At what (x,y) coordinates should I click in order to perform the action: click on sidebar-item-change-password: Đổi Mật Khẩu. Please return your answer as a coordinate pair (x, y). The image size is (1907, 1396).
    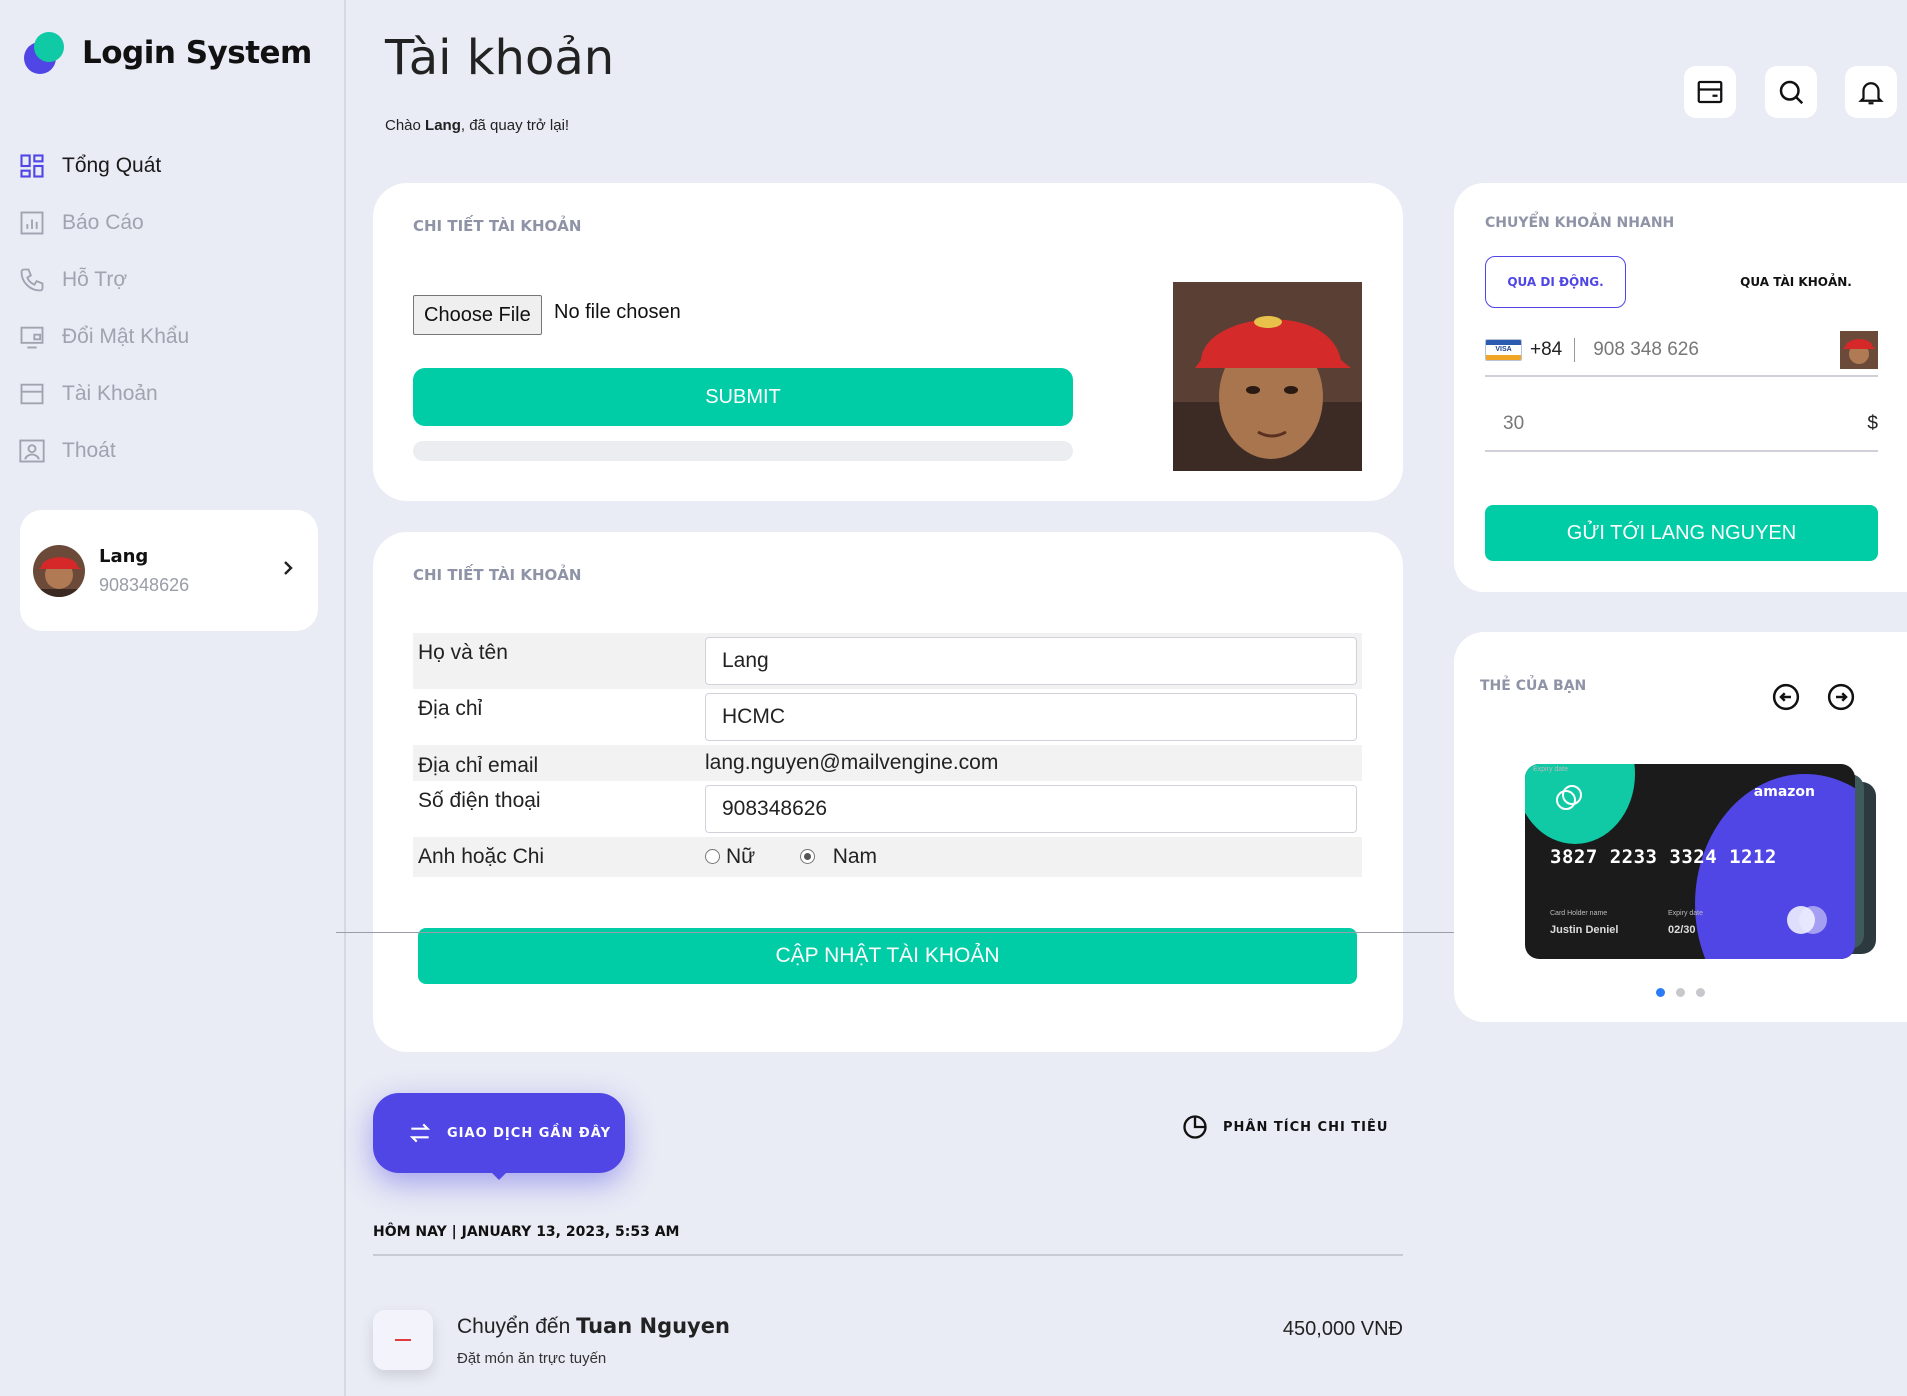
    Looking at the image, I should click on (103, 336).